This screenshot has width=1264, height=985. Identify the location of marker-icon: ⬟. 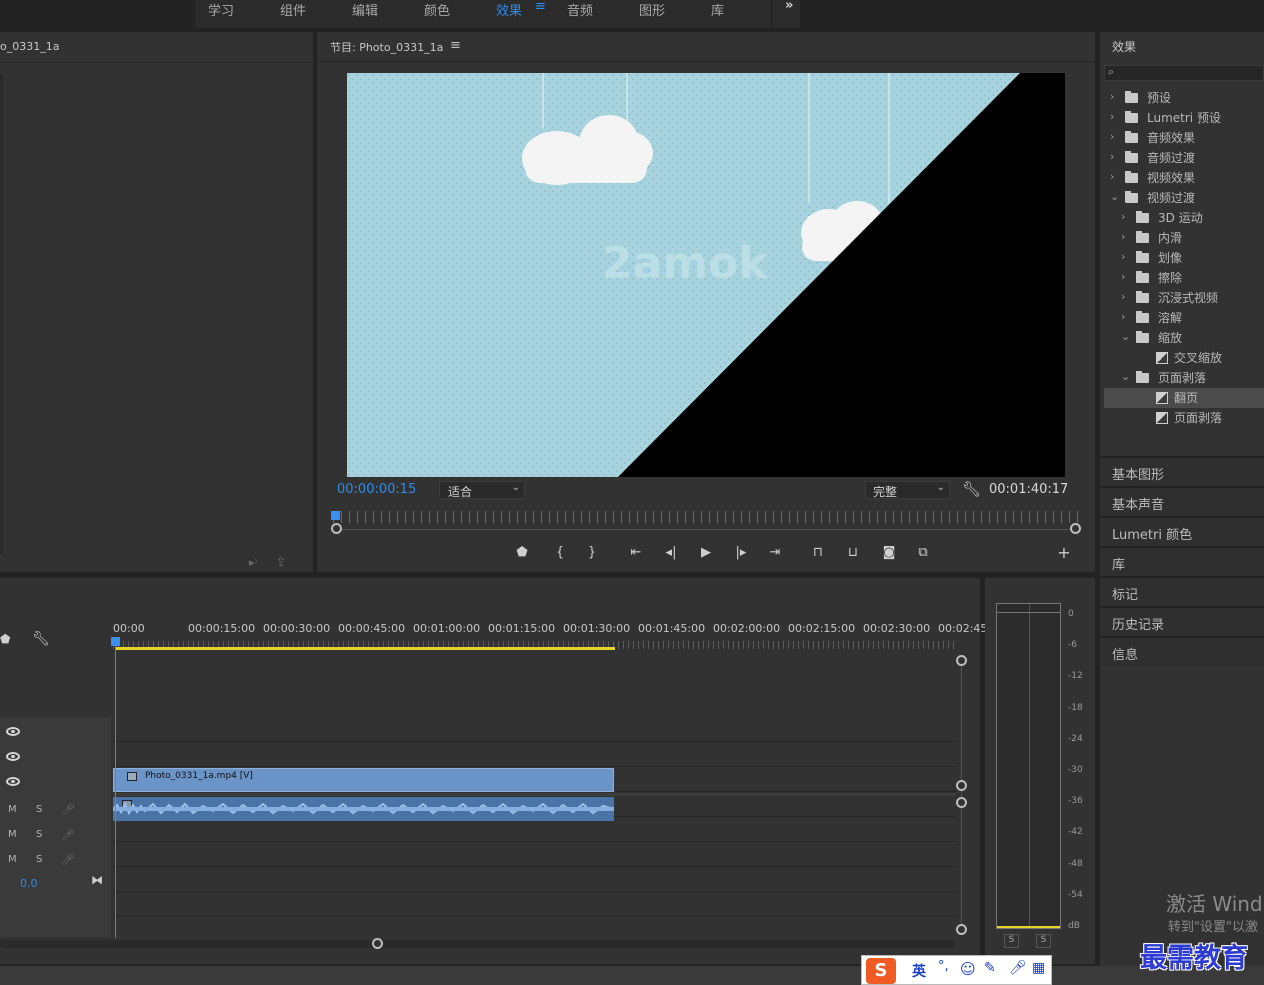
(5, 639).